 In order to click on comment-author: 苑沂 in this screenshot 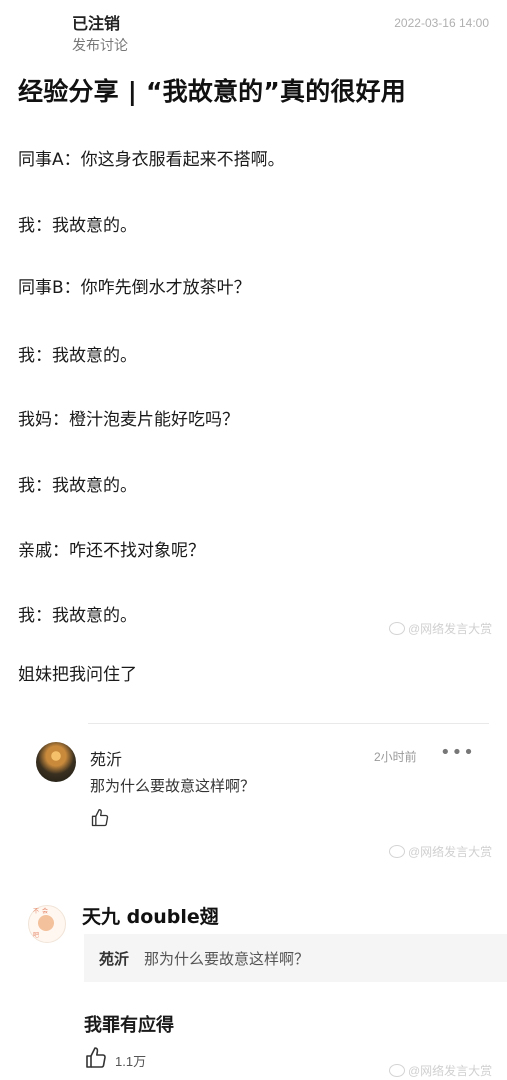, I will do `click(106, 758)`.